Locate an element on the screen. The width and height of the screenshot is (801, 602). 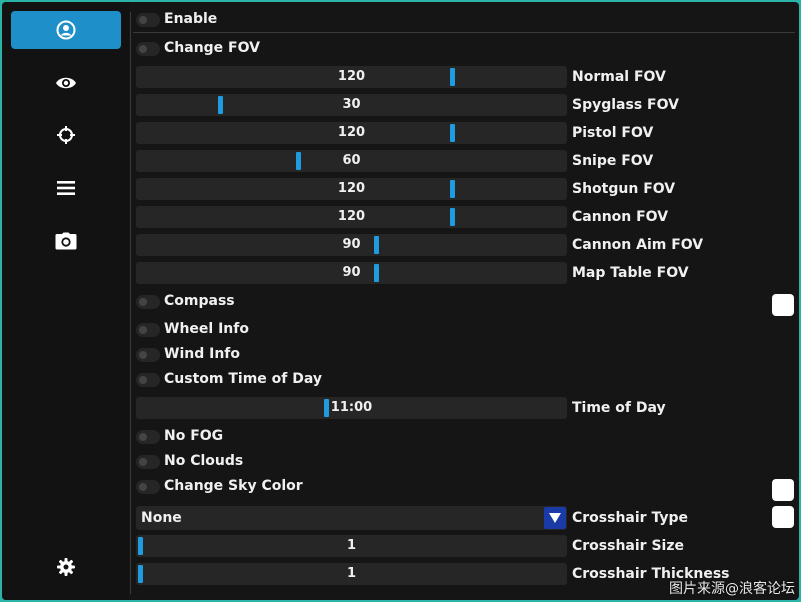
crosshair-type-label: Crosshair Type is located at coordinates (630, 518).